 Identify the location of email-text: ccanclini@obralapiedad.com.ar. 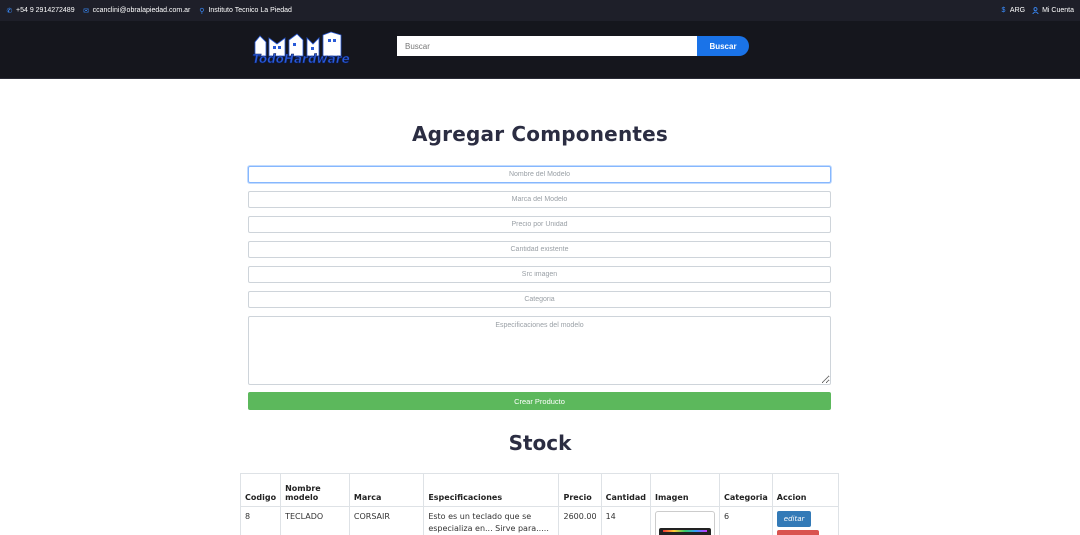
(141, 10).